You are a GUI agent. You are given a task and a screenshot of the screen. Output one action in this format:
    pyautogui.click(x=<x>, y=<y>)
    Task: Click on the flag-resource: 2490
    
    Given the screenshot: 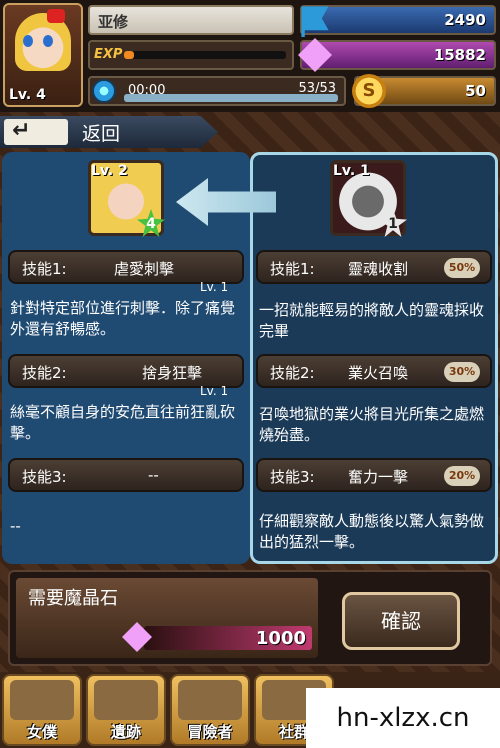 What is the action you would take?
    pyautogui.click(x=398, y=21)
    